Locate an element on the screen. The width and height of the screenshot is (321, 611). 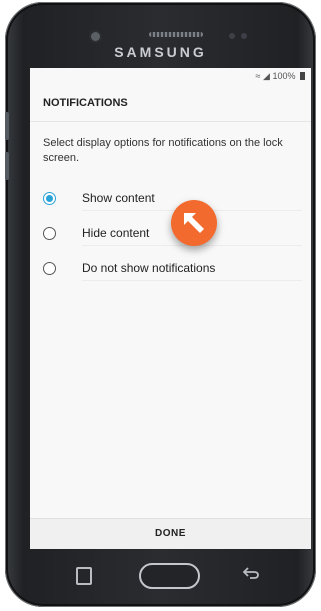
radio-show-content is located at coordinates (49, 198).